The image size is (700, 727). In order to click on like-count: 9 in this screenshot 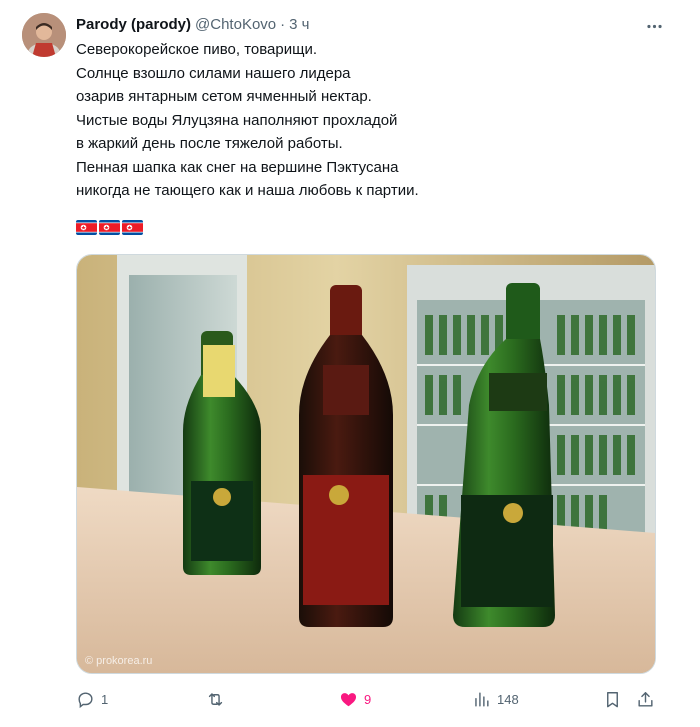, I will do `click(368, 699)`.